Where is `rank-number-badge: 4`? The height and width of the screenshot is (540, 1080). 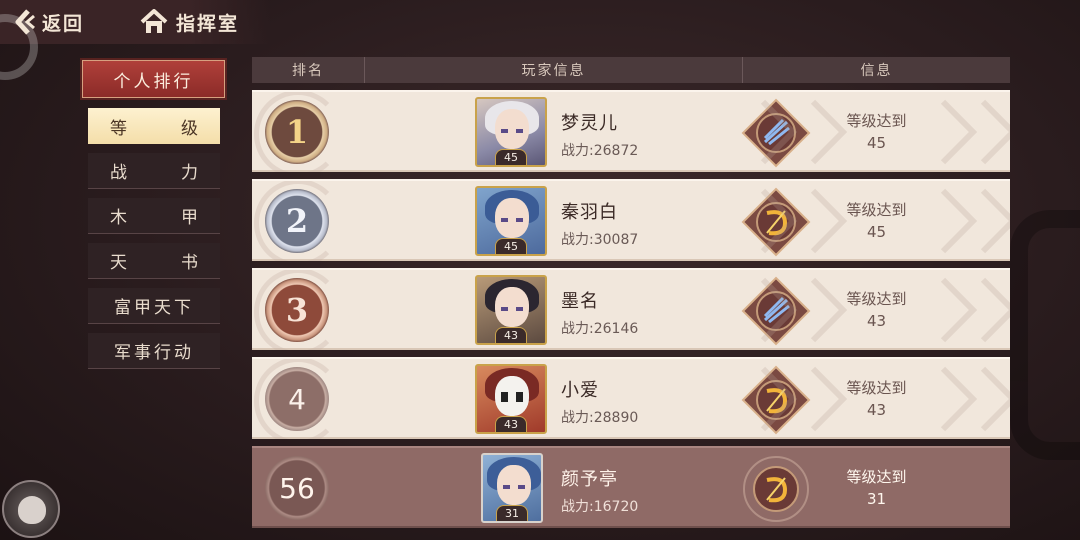 rank-number-badge: 4 is located at coordinates (297, 399).